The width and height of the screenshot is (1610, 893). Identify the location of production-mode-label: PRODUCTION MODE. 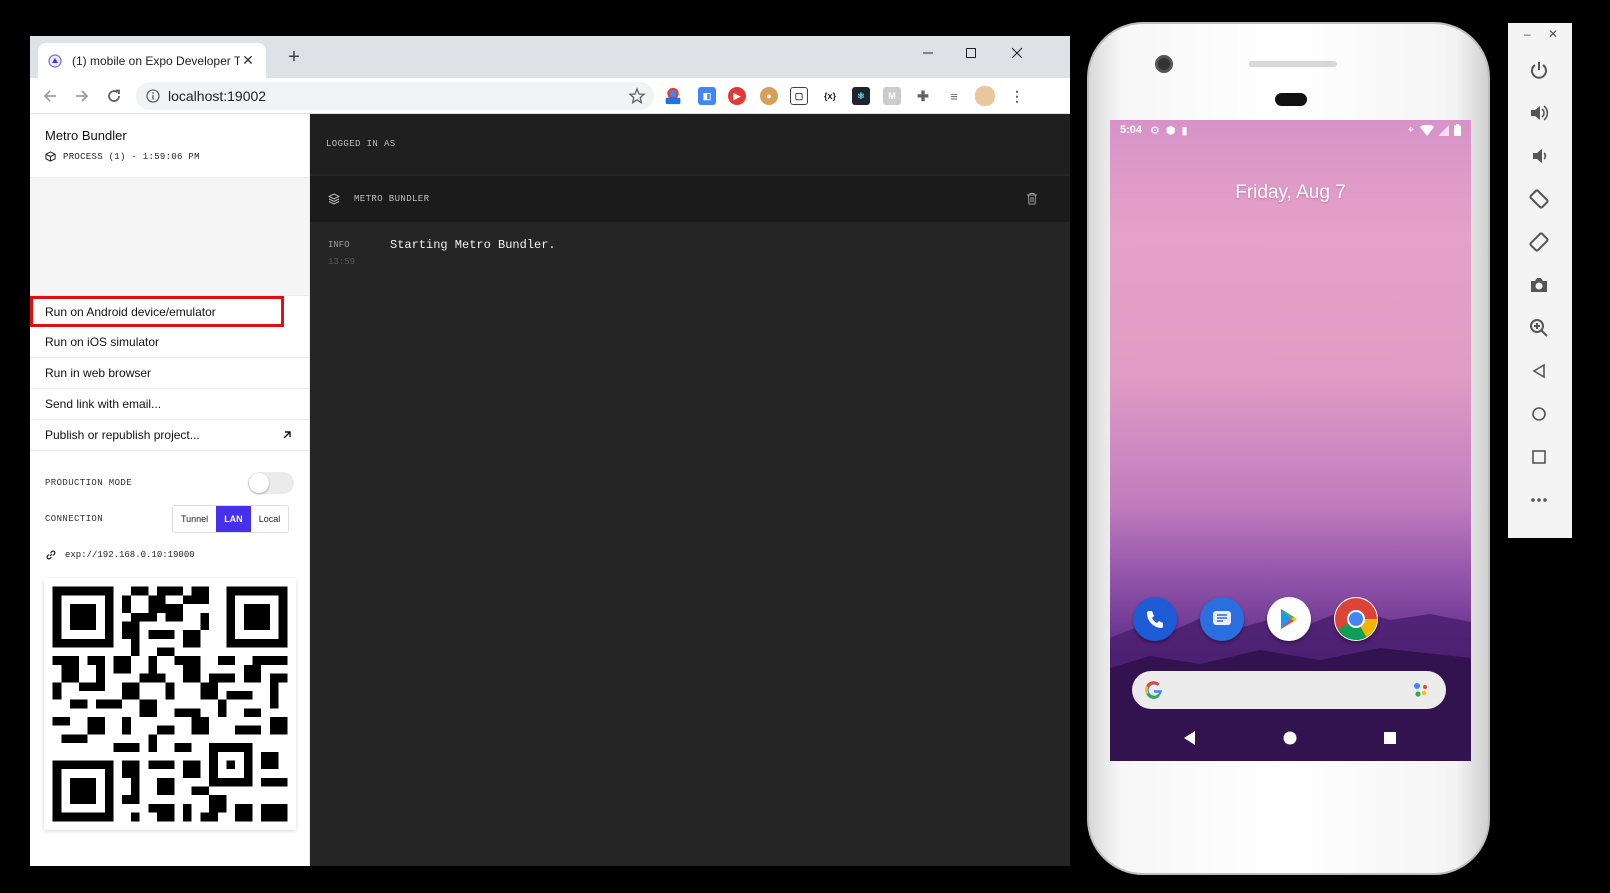
(89, 483).